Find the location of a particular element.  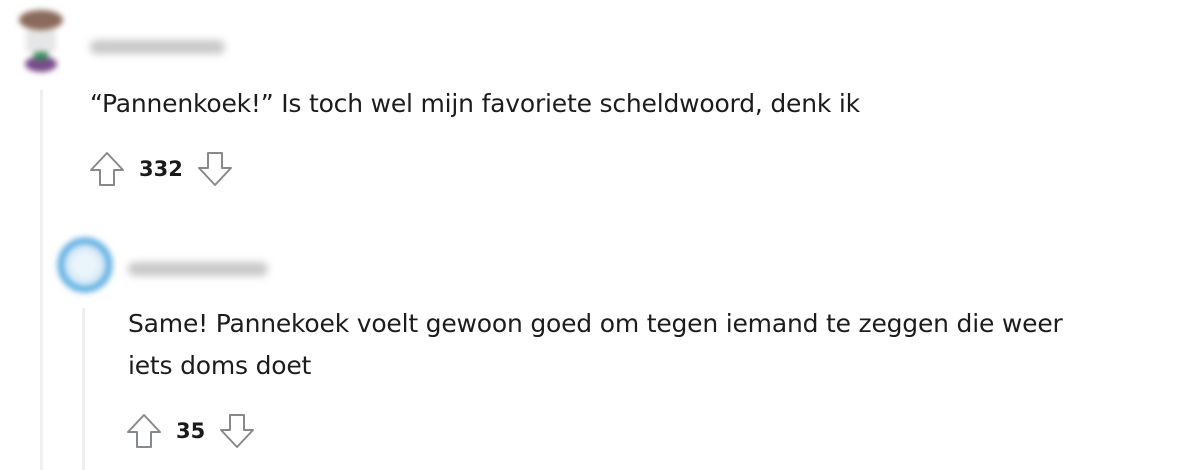

vote-count: 332 is located at coordinates (161, 169).